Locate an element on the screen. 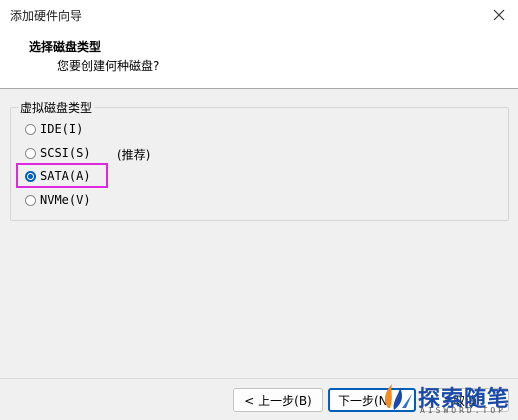  page-subtitle: 您要创建何种磁盘? is located at coordinates (108, 66).